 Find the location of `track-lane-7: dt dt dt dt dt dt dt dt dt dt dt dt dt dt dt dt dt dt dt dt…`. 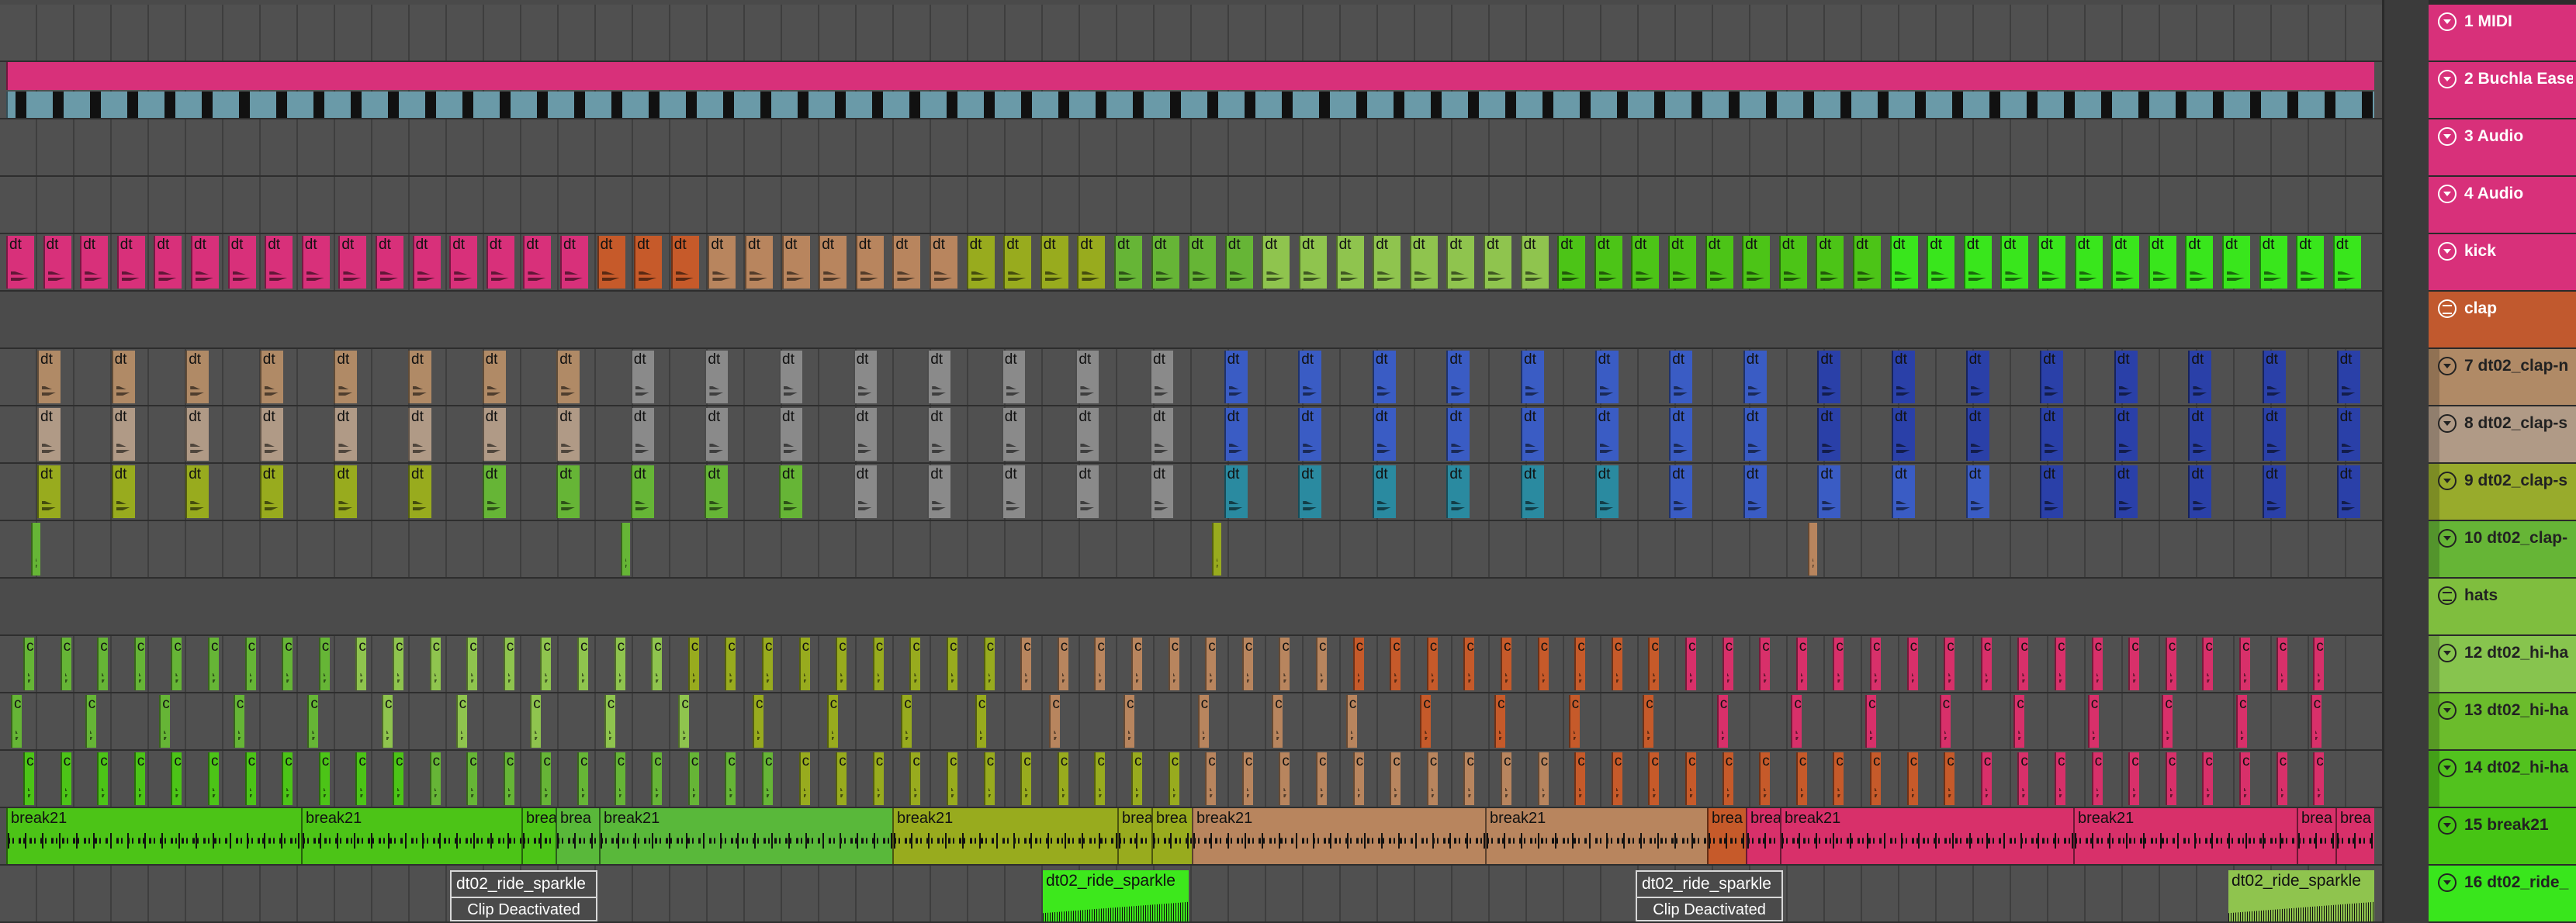

track-lane-7: dt dt dt dt dt dt dt dt dt dt dt dt dt dt dt dt dt dt dt dt… is located at coordinates (1191, 377).